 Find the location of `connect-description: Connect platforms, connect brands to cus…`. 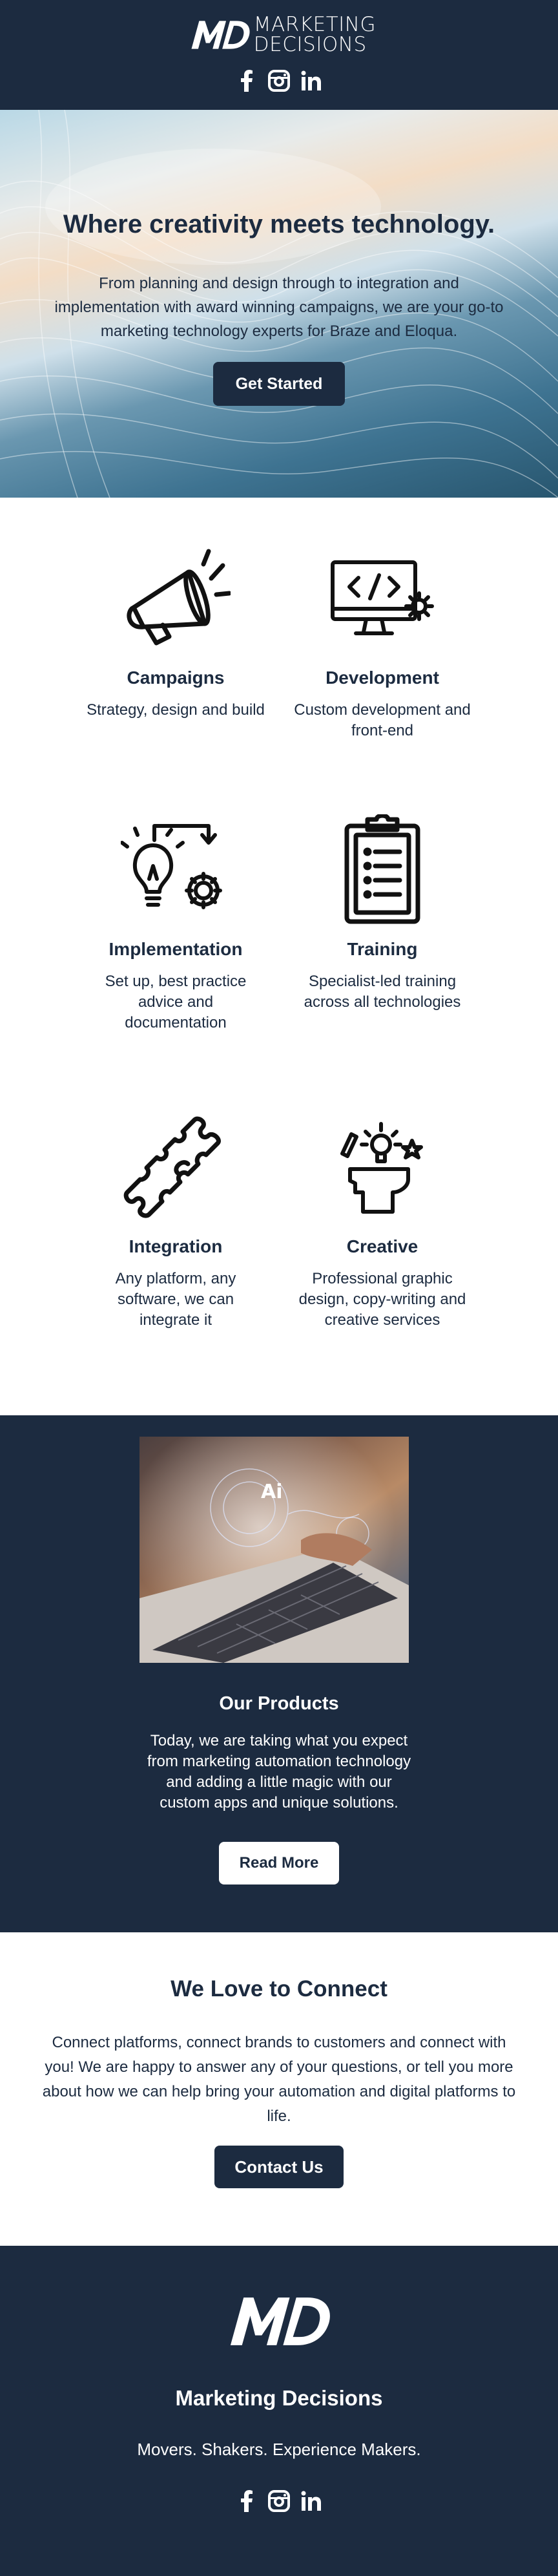

connect-description: Connect platforms, connect brands to cus… is located at coordinates (279, 2079).